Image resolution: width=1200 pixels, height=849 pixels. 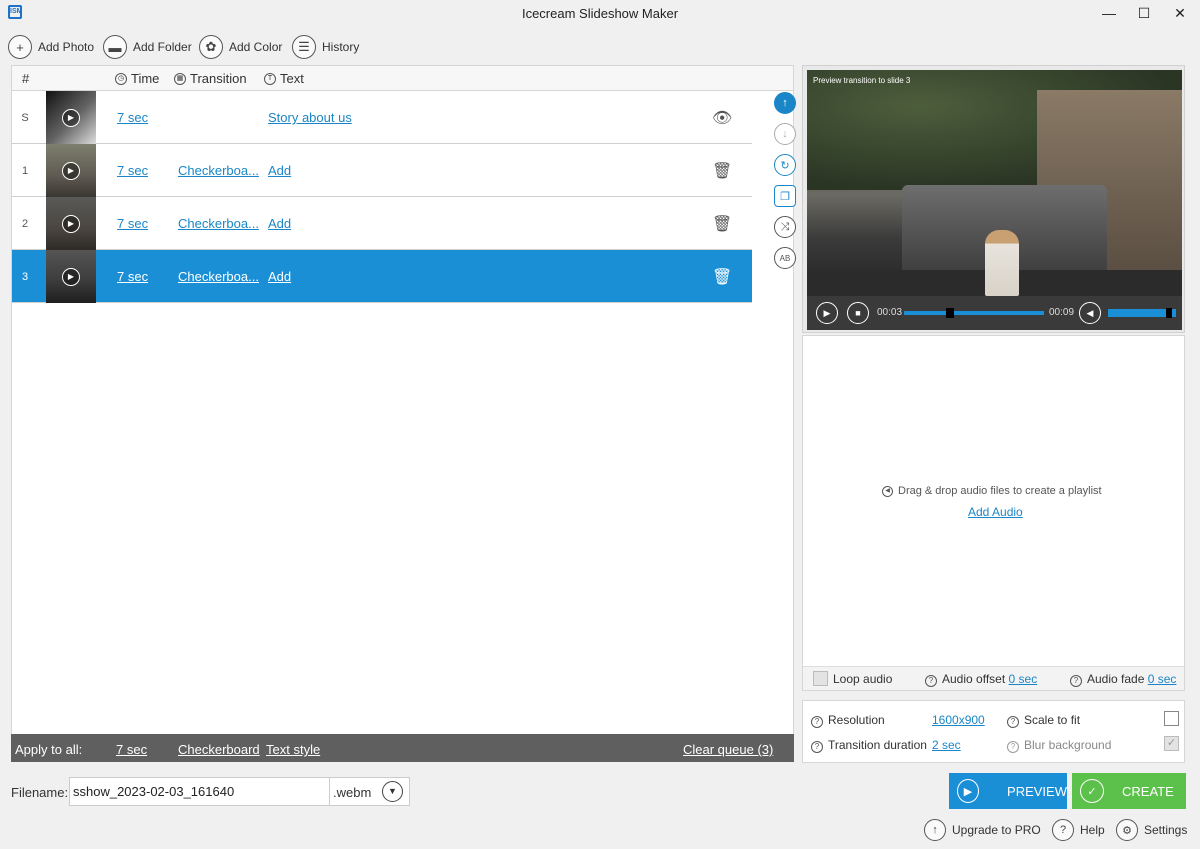 I want to click on settings-button: ⚙ Settings, so click(x=1151, y=830).